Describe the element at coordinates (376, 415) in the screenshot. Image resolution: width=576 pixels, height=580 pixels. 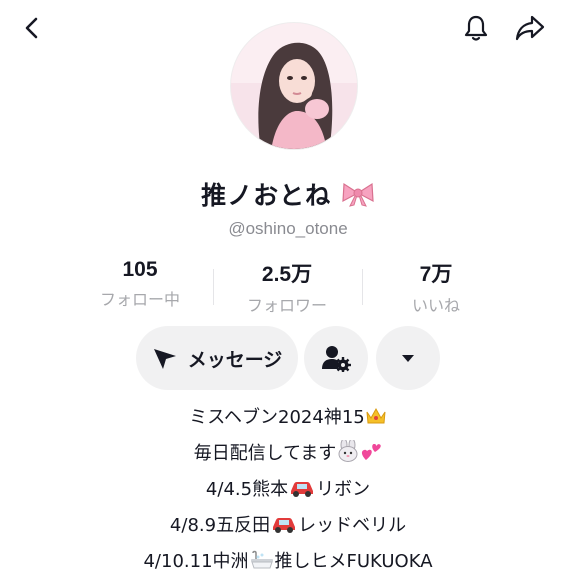
I see `crown-icon` at that location.